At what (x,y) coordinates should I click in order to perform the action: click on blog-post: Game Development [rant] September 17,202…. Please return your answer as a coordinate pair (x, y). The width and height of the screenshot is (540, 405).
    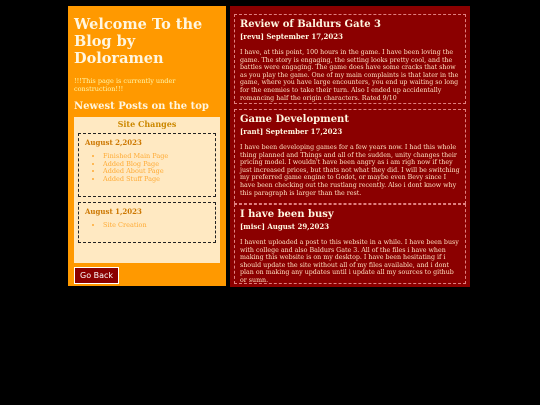
    Looking at the image, I should click on (350, 156).